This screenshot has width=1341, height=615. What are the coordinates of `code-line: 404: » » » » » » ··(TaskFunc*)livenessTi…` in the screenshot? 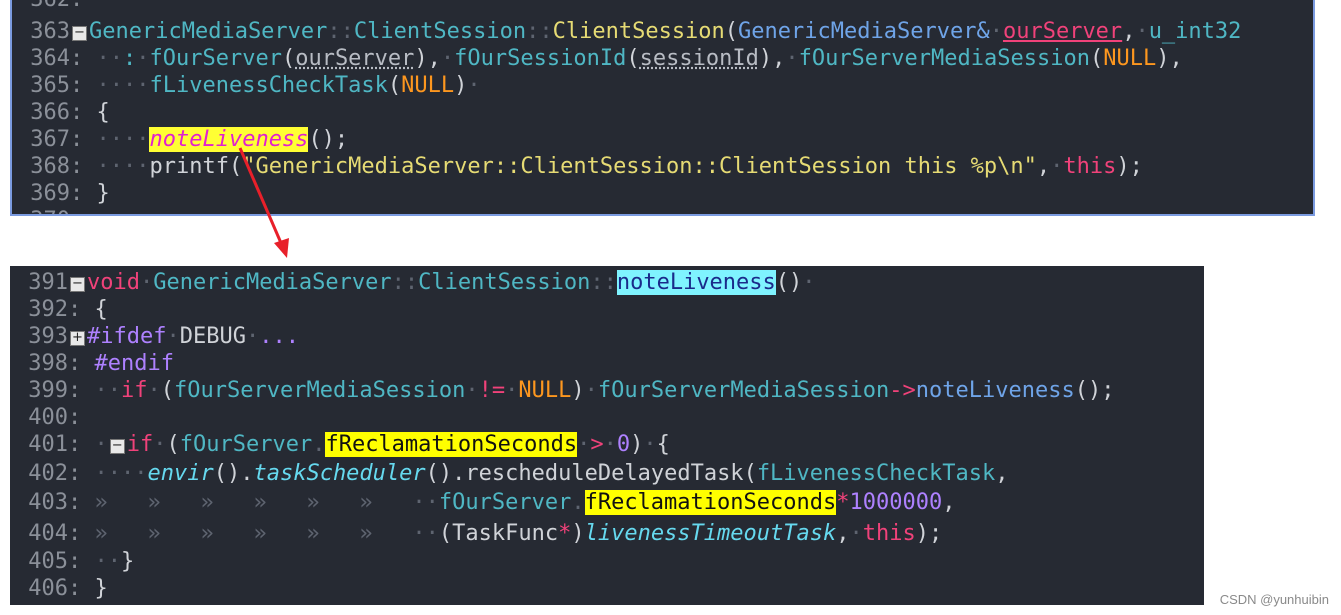 It's located at (476, 533).